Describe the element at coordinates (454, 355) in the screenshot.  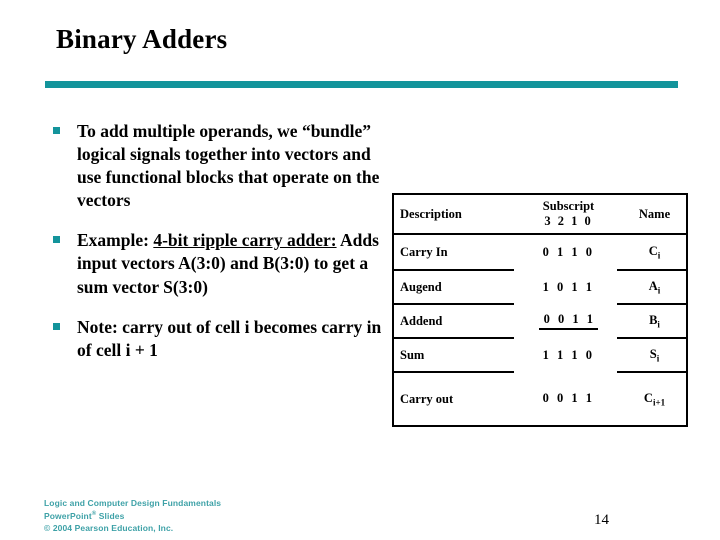
I see `cell-description: Sum` at that location.